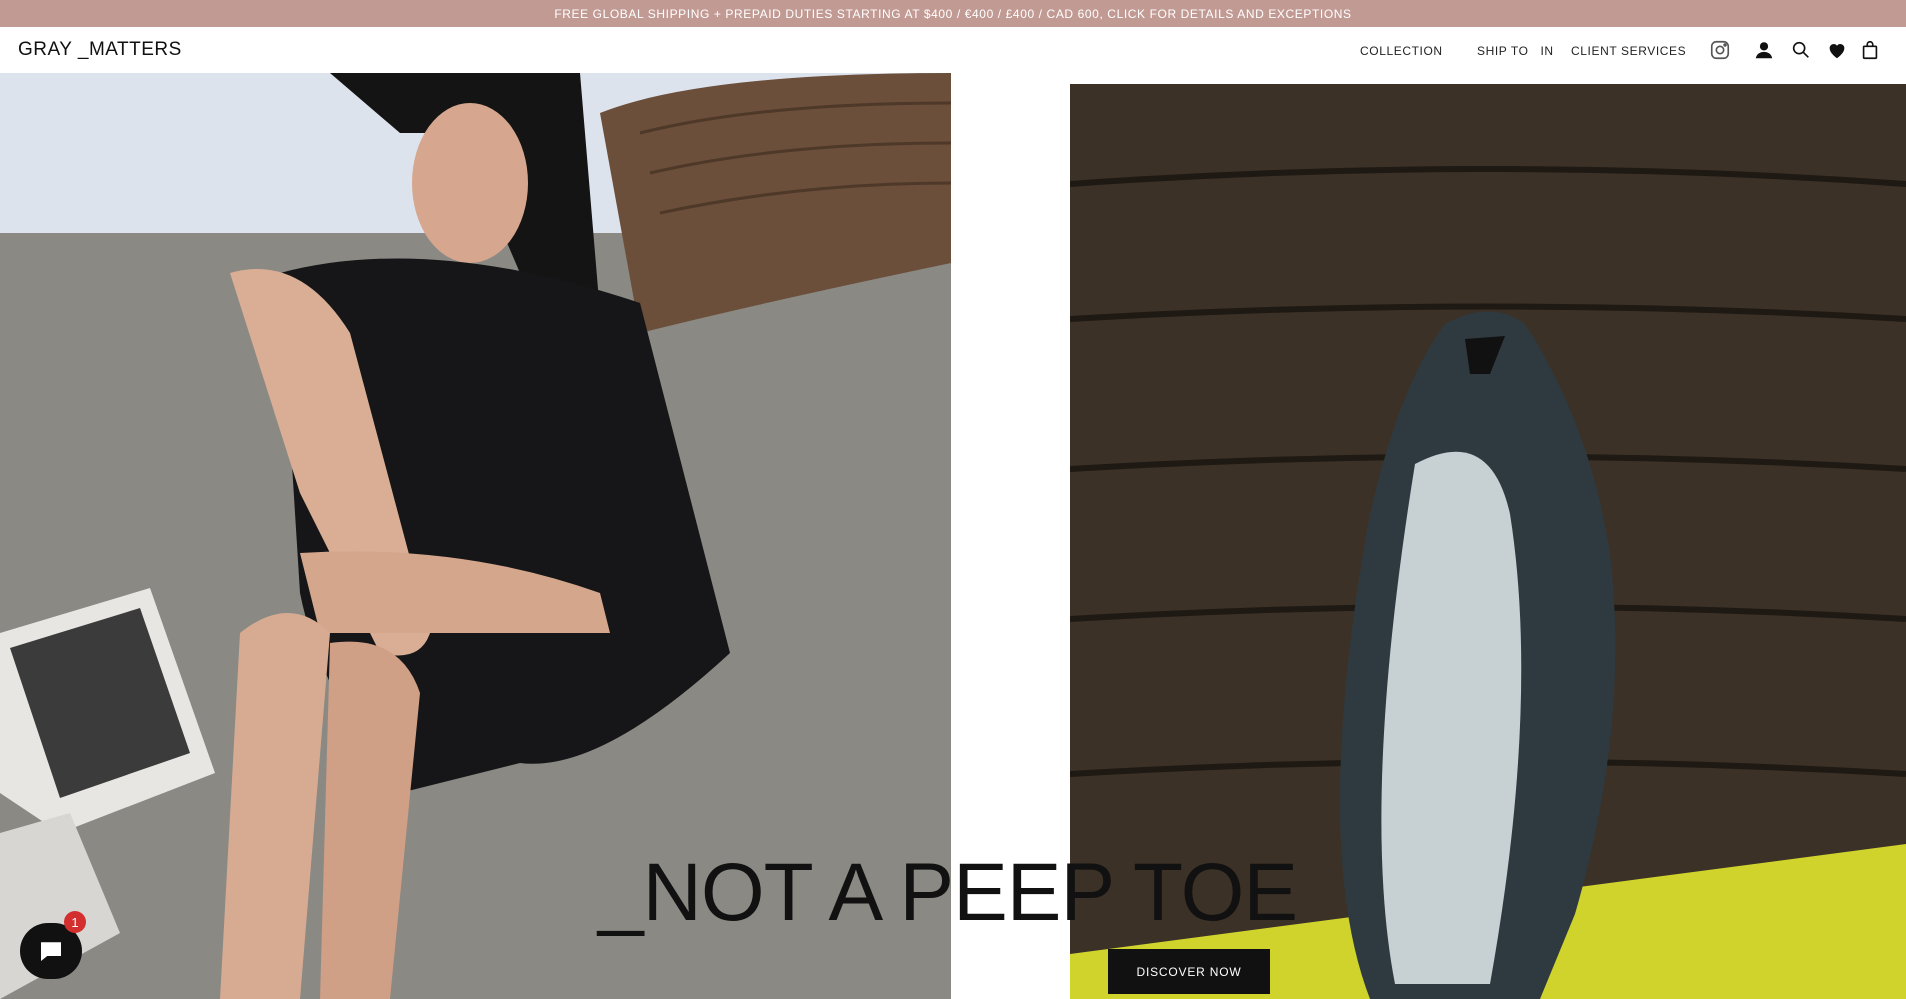  I want to click on brand-logo: GRAY _MATTERS, so click(100, 50).